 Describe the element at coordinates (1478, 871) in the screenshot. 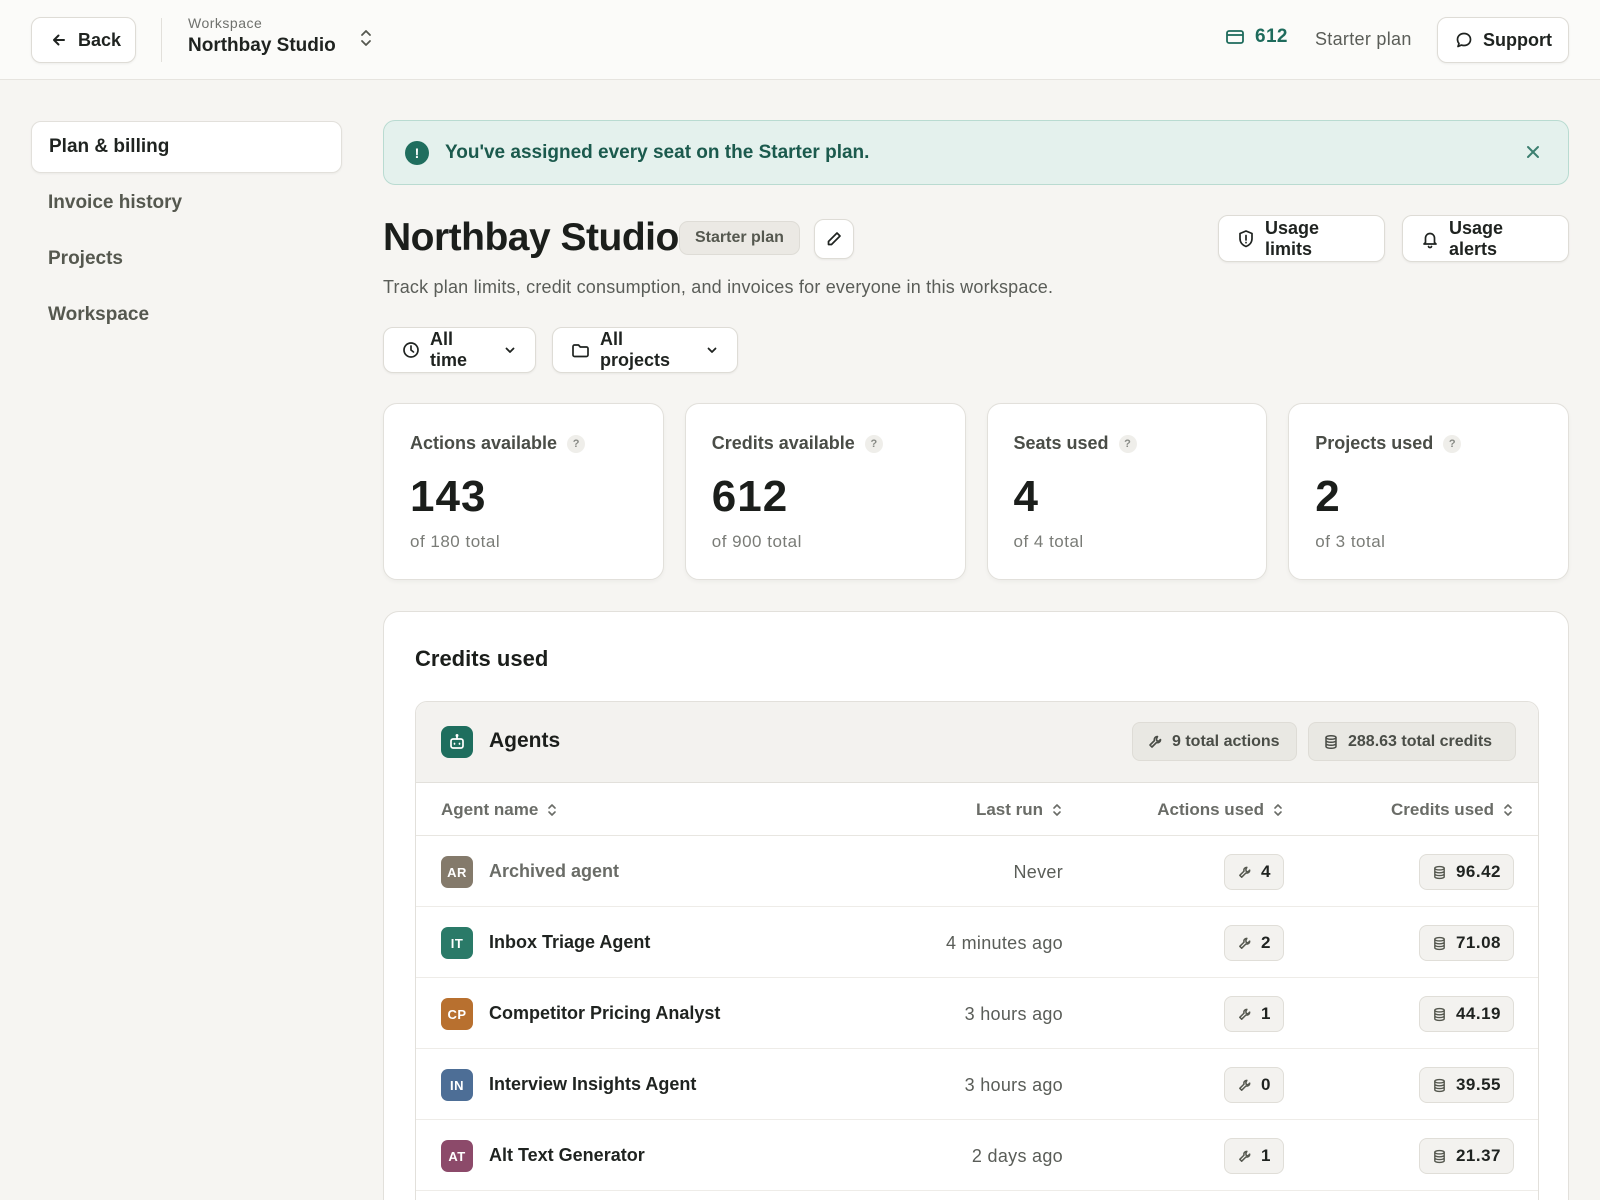

I see `credits-used-value: 96.42` at that location.